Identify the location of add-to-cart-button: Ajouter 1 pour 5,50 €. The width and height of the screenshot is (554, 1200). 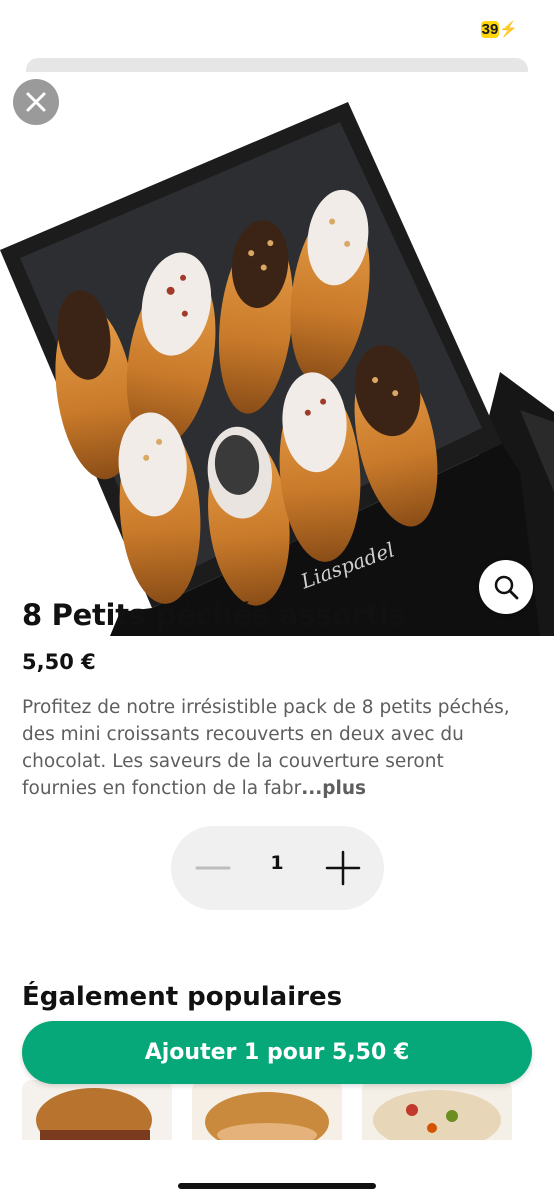
(277, 1052).